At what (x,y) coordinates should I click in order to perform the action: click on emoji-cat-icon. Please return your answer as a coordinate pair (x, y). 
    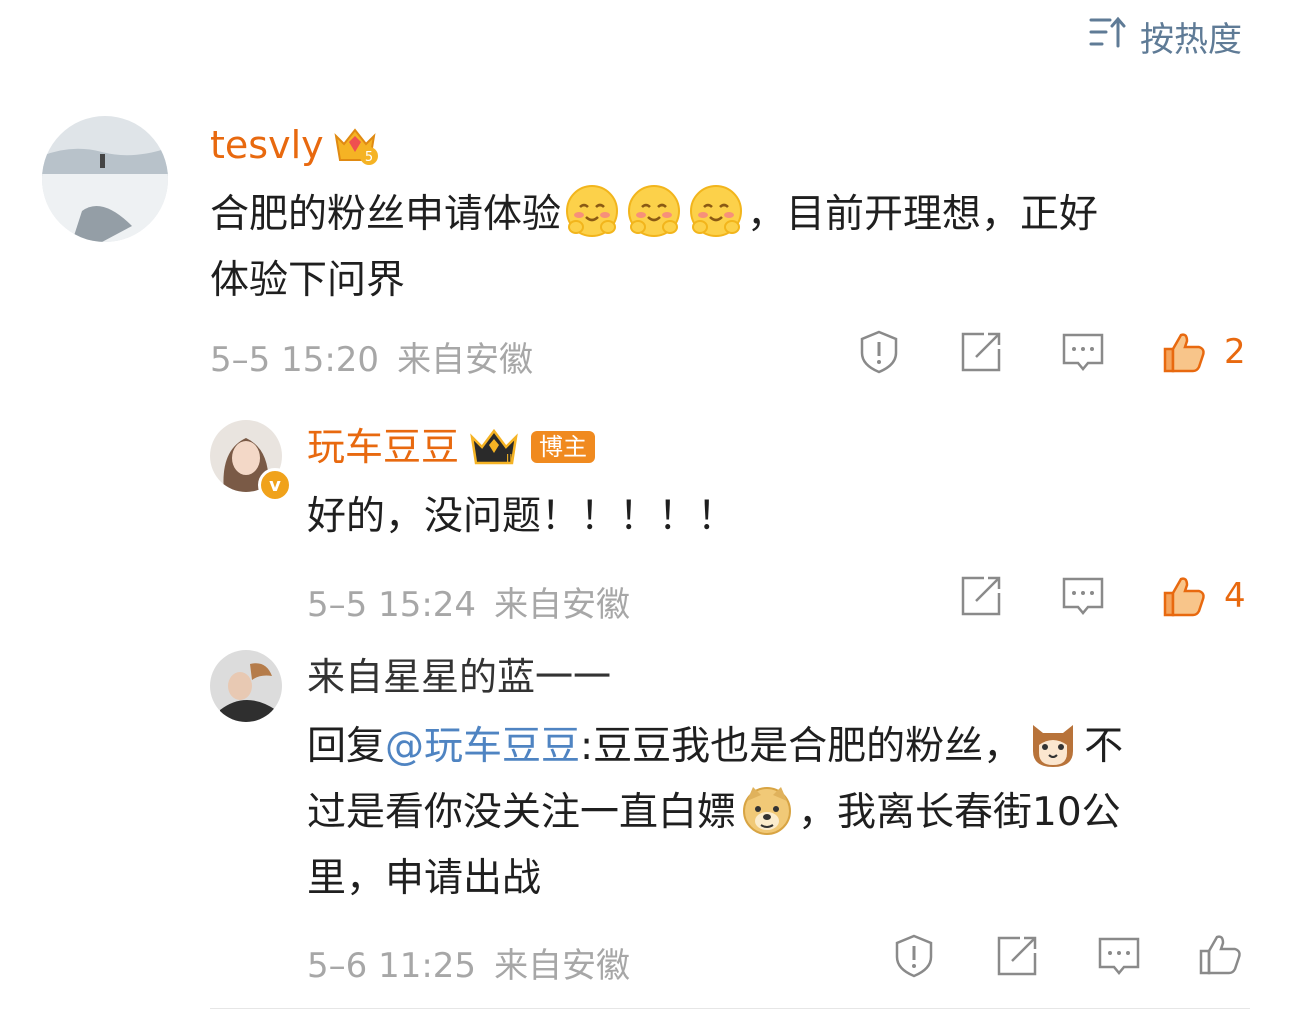
    Looking at the image, I should click on (1053, 743).